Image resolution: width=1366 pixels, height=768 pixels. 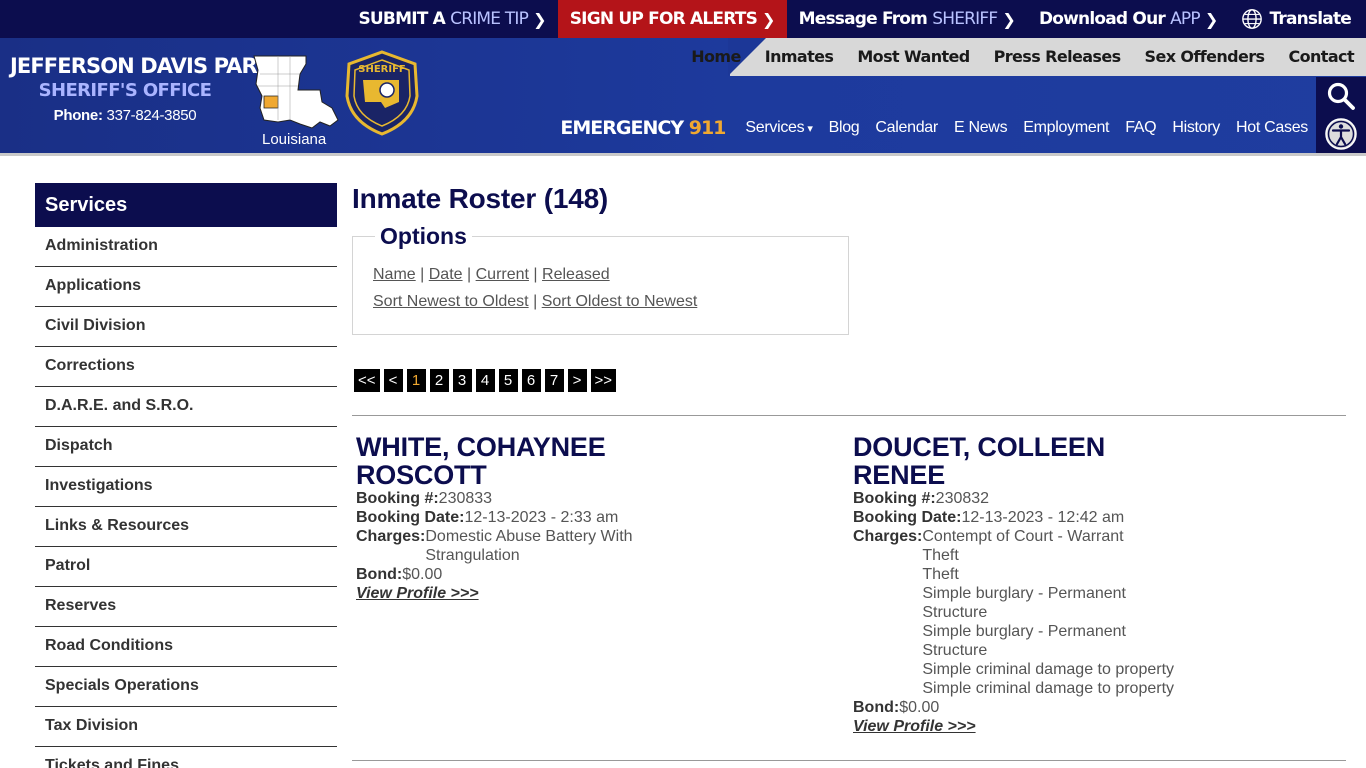 What do you see at coordinates (1024, 631) in the screenshot?
I see `charge-item: Simple burglary - Permanent` at bounding box center [1024, 631].